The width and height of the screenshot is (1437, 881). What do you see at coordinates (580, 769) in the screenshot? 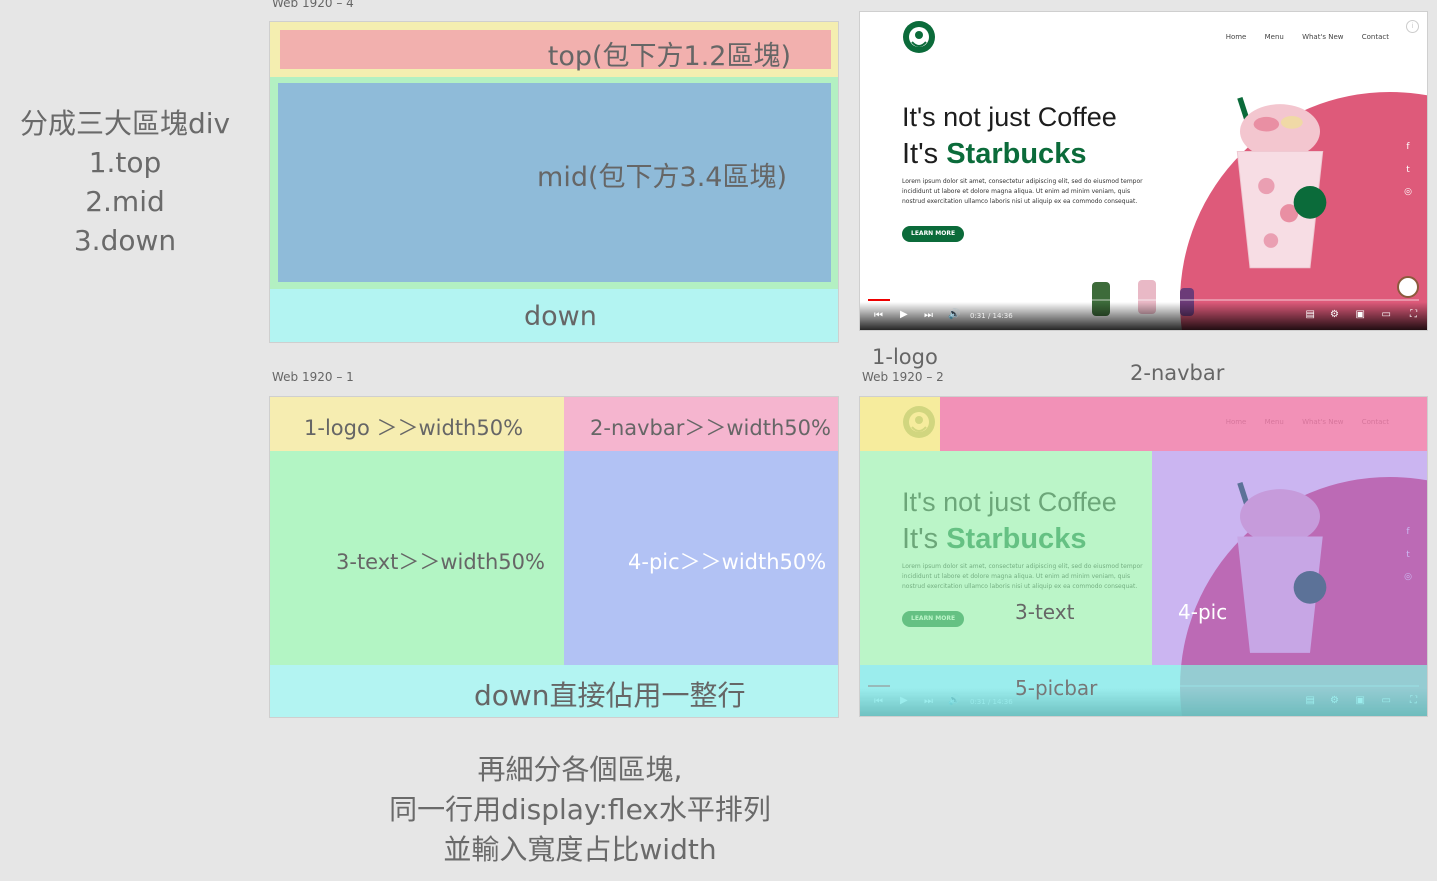
I see `note-line: 再細分各個區塊,` at bounding box center [580, 769].